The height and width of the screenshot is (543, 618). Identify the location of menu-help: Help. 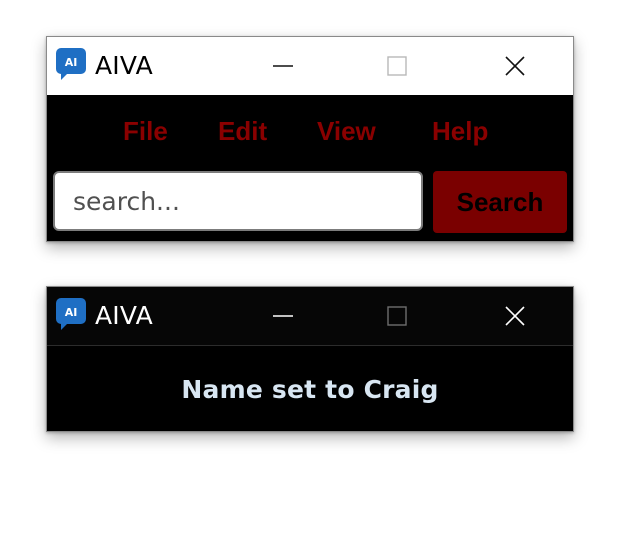
(460, 131).